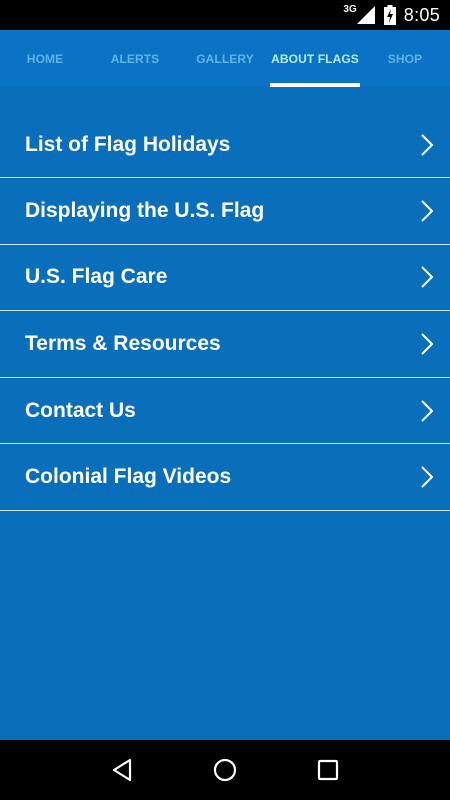  What do you see at coordinates (421, 14) in the screenshot?
I see `clock: 8:05` at bounding box center [421, 14].